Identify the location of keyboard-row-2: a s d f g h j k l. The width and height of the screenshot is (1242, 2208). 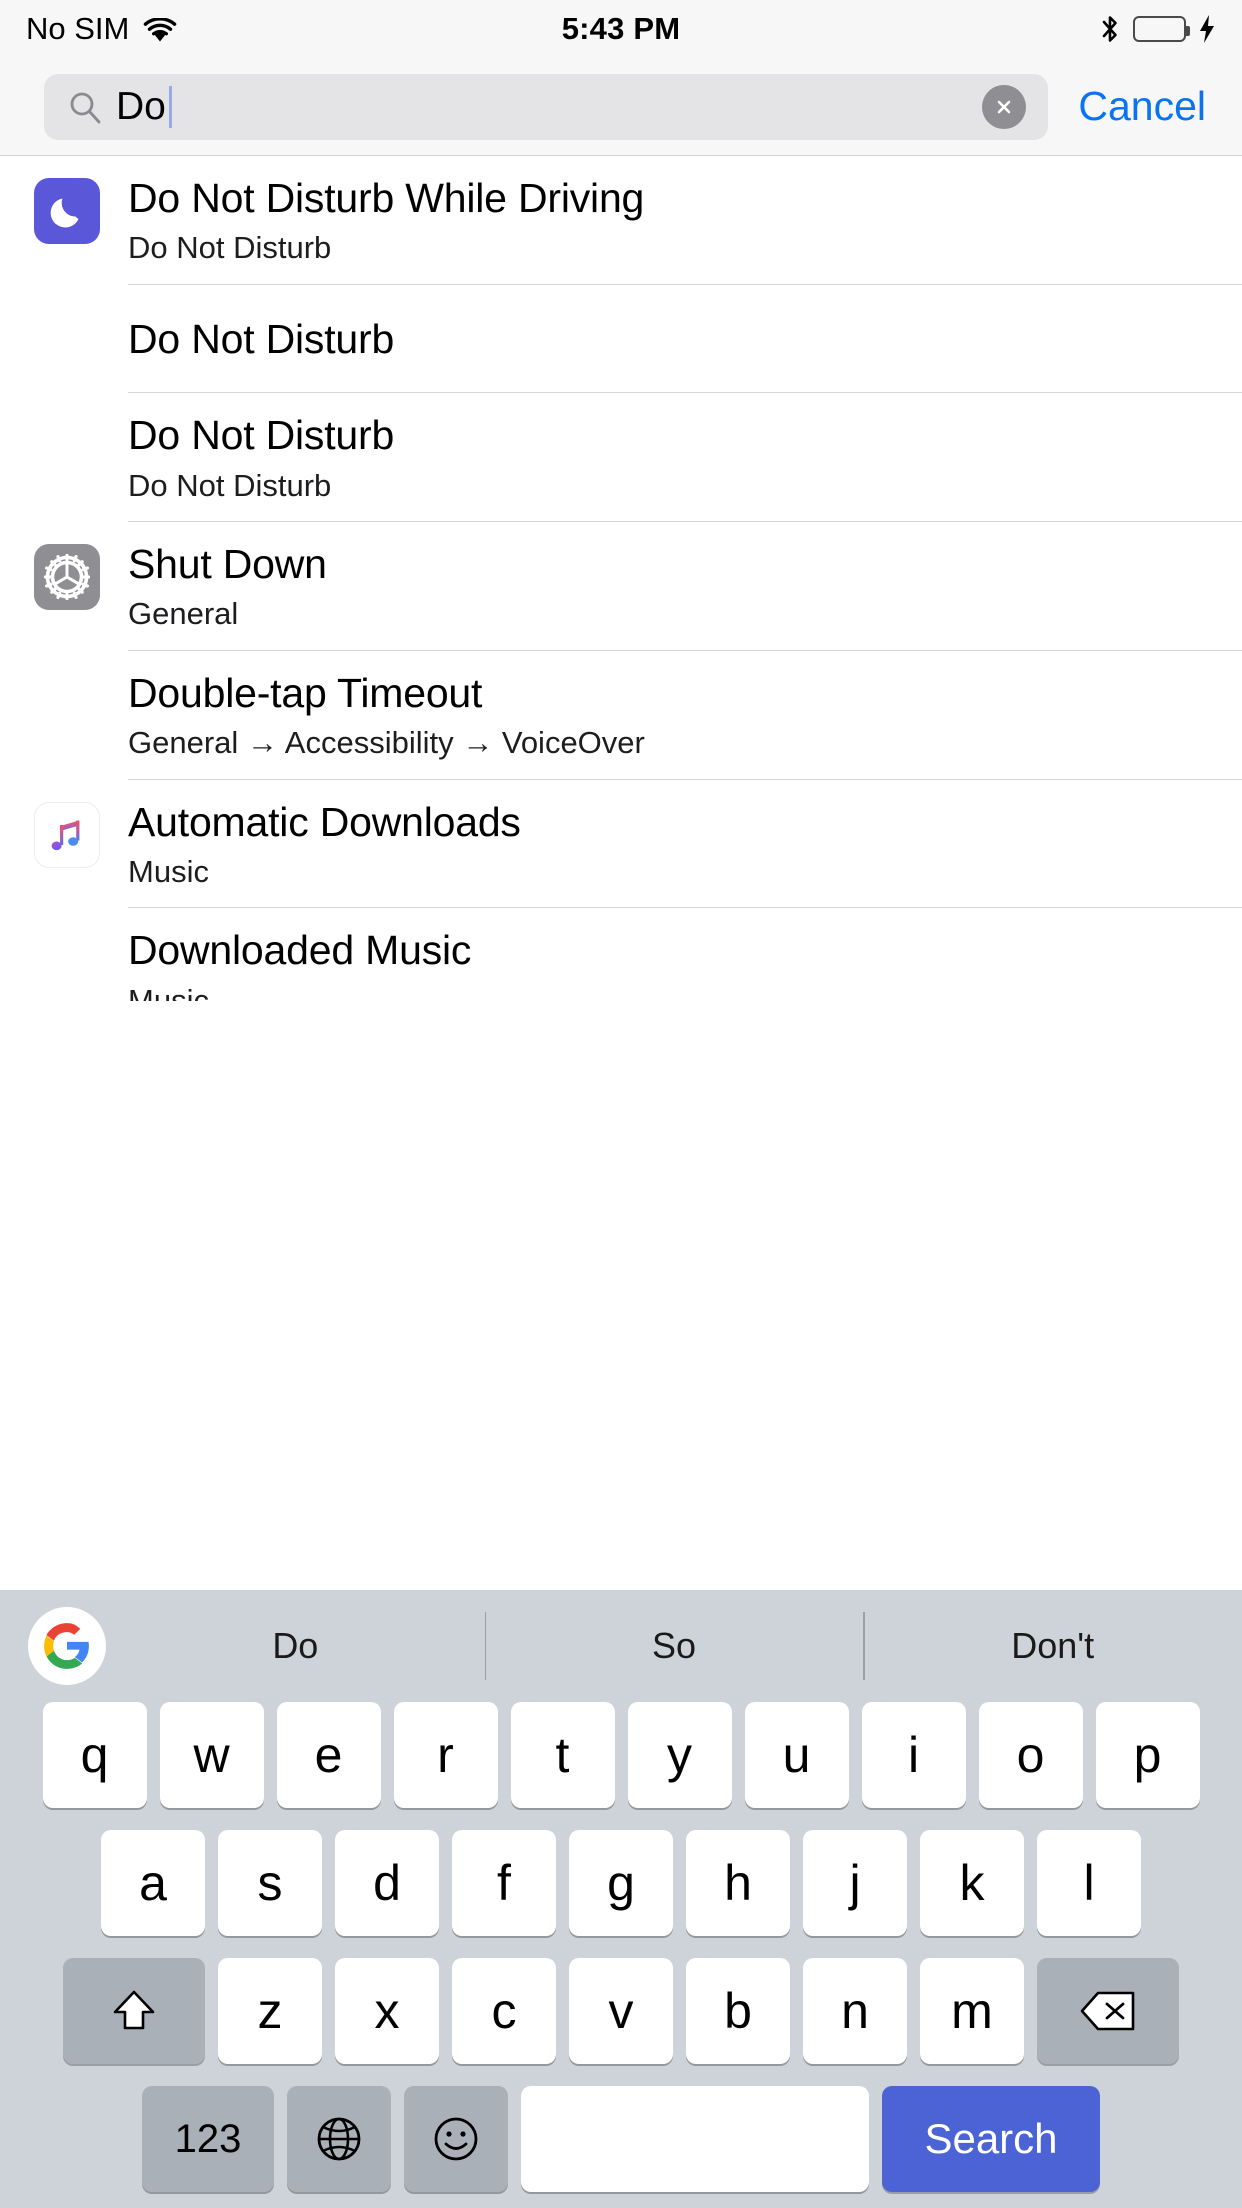
(621, 1883).